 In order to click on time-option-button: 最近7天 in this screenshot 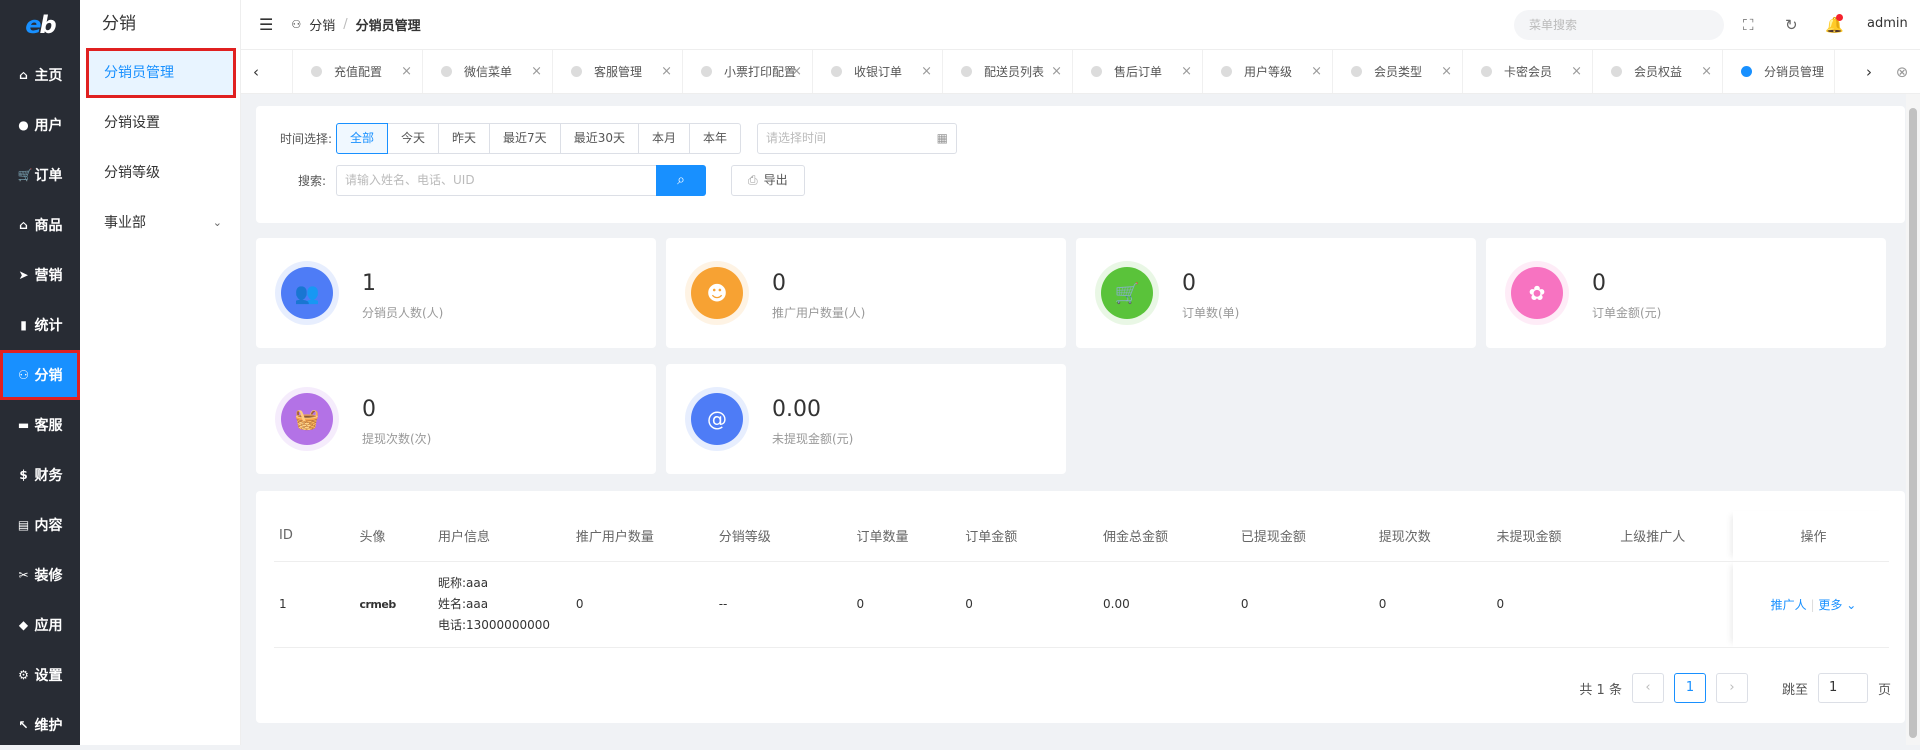, I will do `click(525, 138)`.